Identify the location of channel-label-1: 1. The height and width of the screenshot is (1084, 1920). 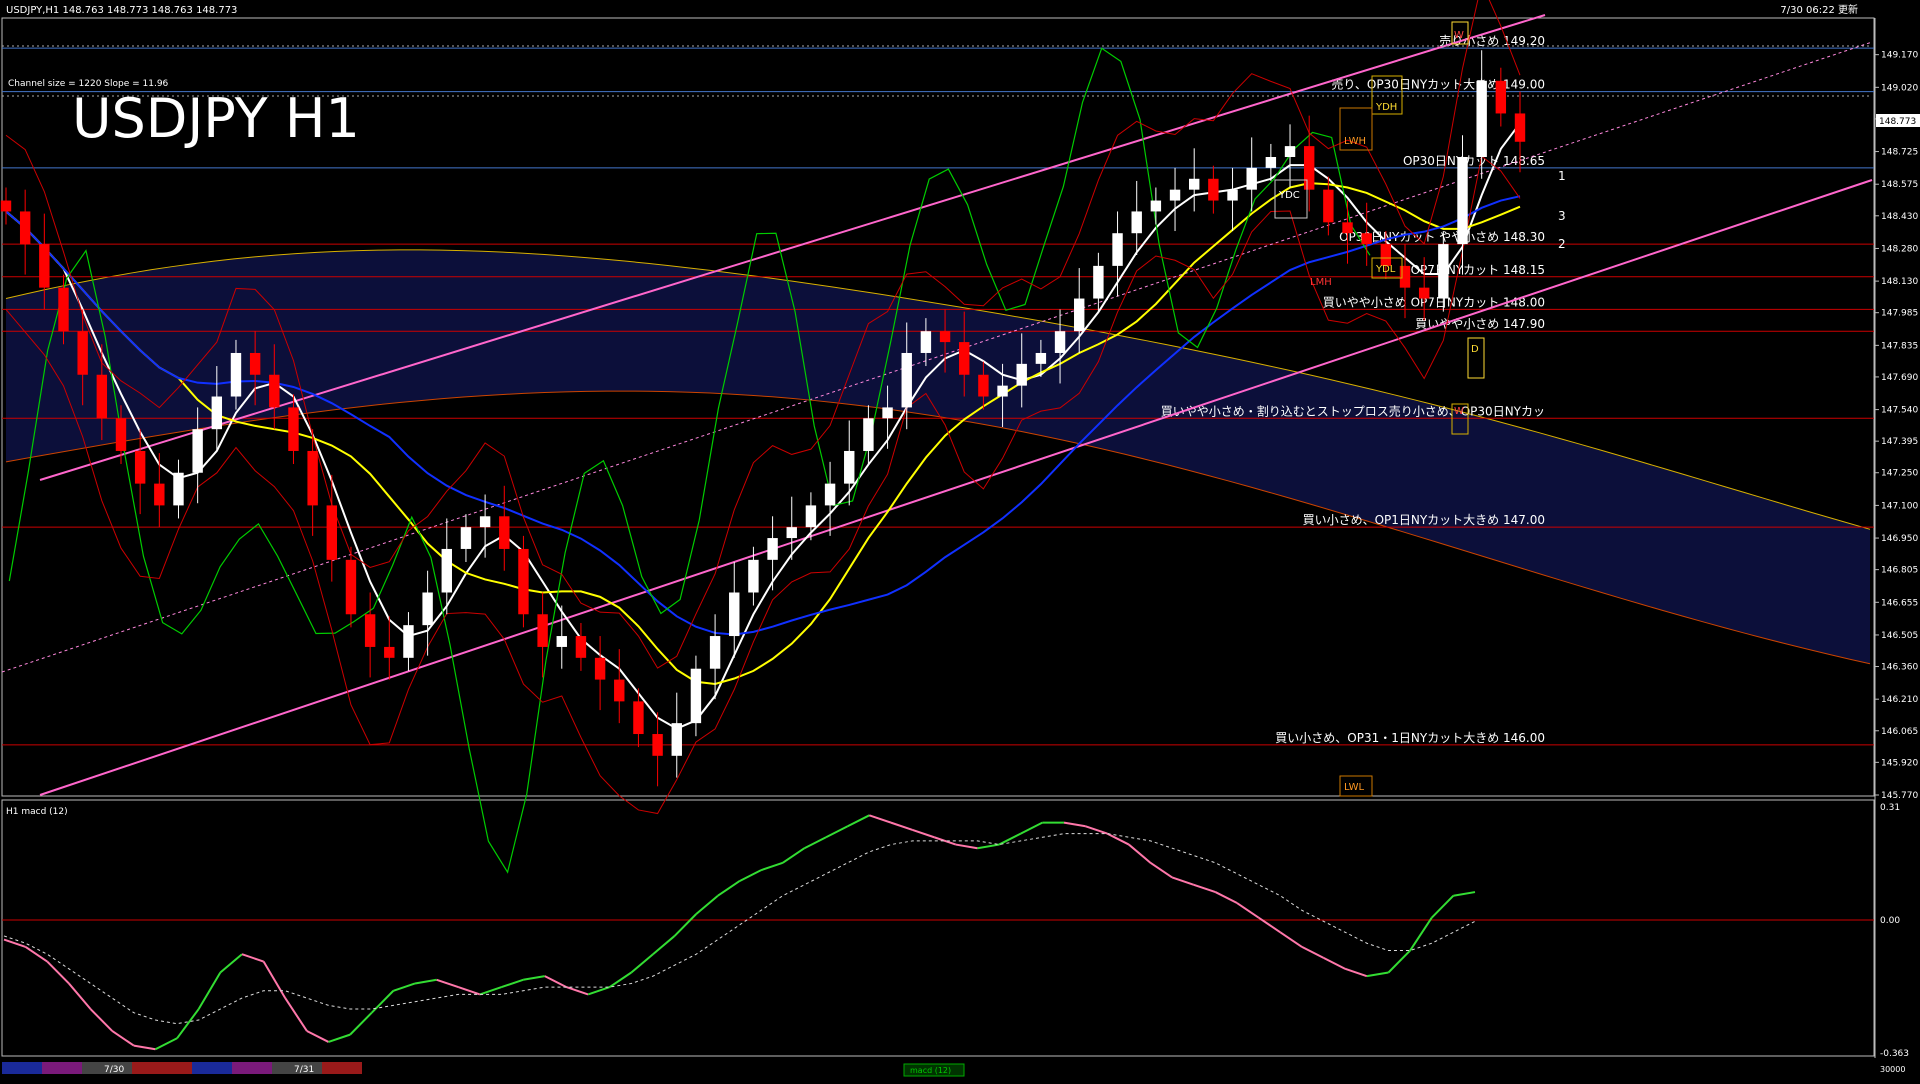
(1562, 176).